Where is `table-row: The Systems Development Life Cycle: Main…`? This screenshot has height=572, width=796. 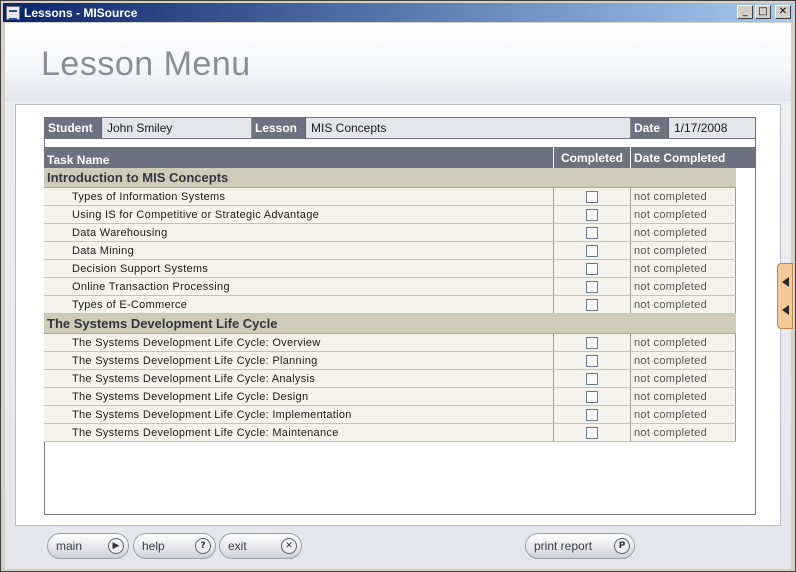 table-row: The Systems Development Life Cycle: Main… is located at coordinates (390, 433).